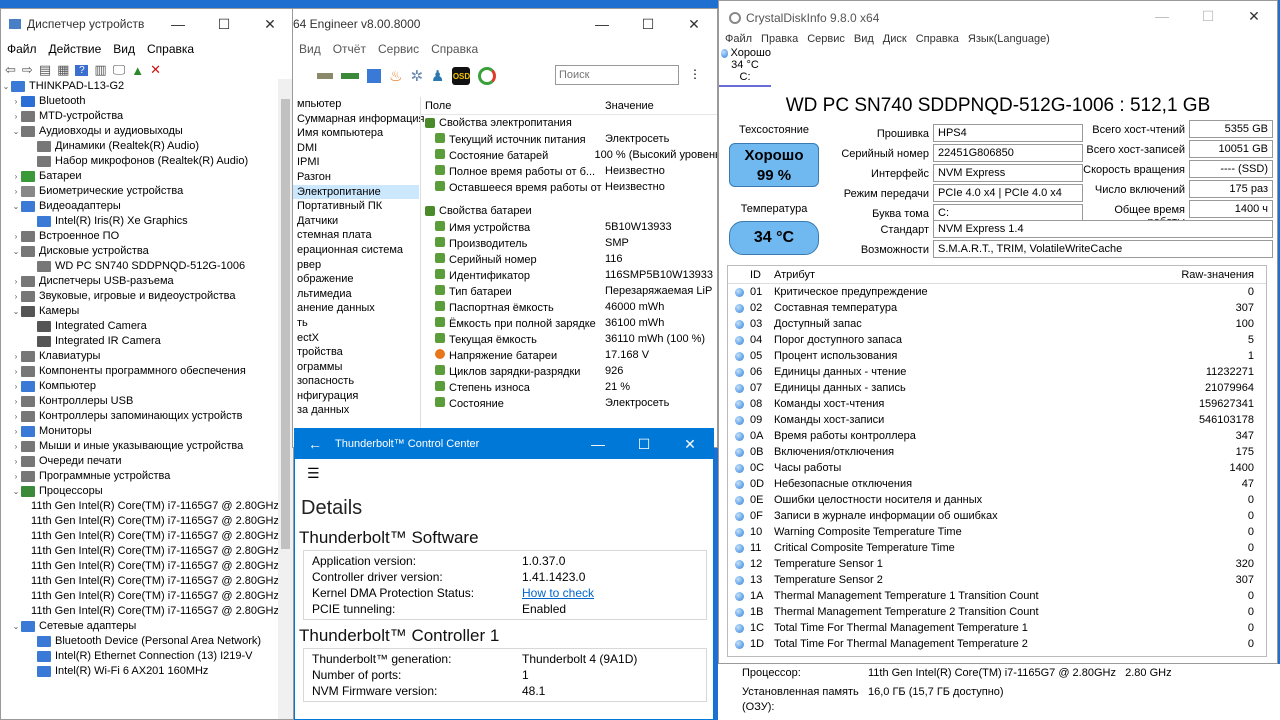 This screenshot has width=1280, height=720. What do you see at coordinates (569, 187) in the screenshot?
I see `property-row: Оставшееся время работы от ... Неизвестно` at bounding box center [569, 187].